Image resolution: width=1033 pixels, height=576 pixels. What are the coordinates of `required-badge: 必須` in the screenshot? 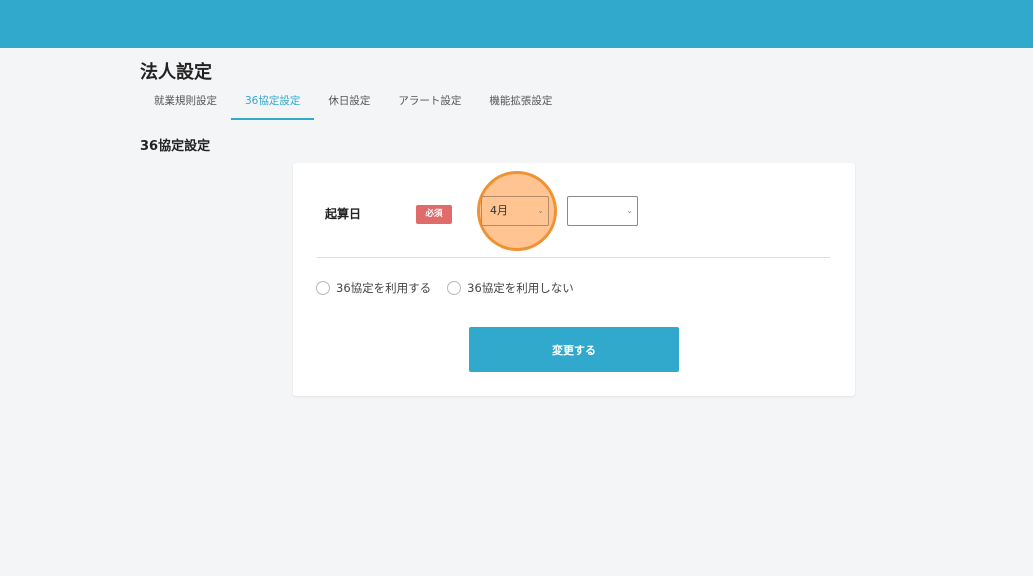 It's located at (434, 214).